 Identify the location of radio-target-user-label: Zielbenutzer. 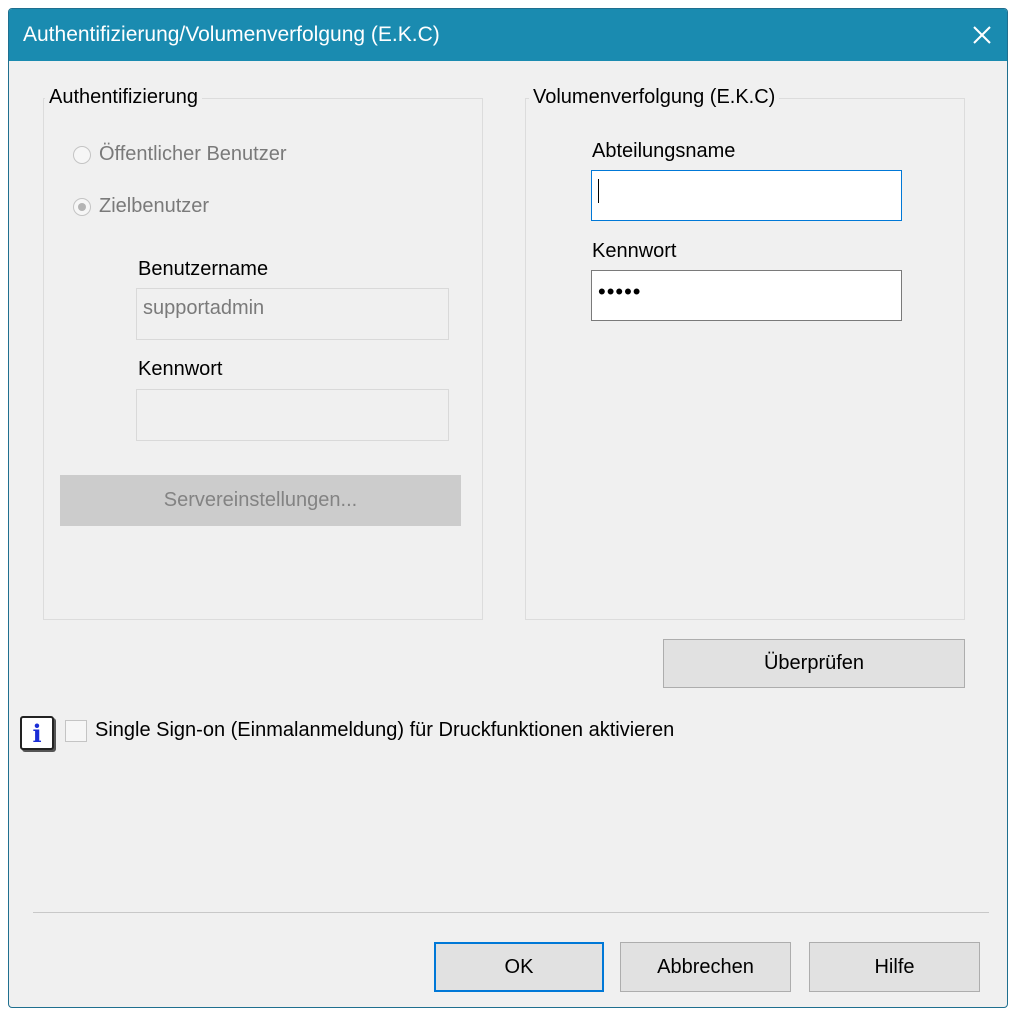
(154, 206).